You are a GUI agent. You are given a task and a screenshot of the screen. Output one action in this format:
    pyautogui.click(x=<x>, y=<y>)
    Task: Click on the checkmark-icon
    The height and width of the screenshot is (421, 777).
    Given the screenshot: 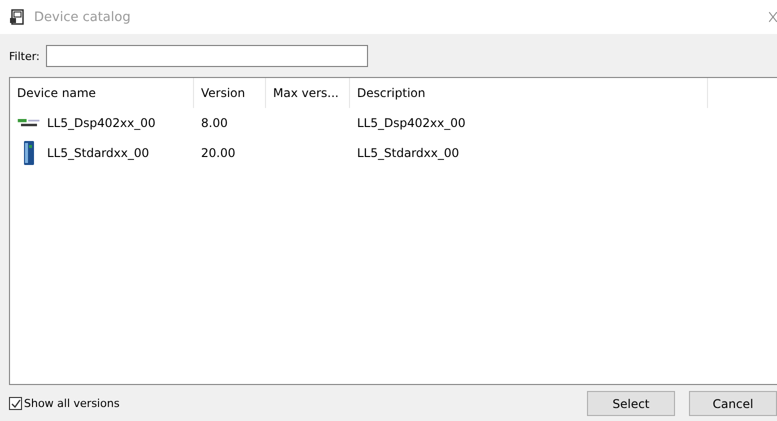 What is the action you would take?
    pyautogui.click(x=15, y=403)
    